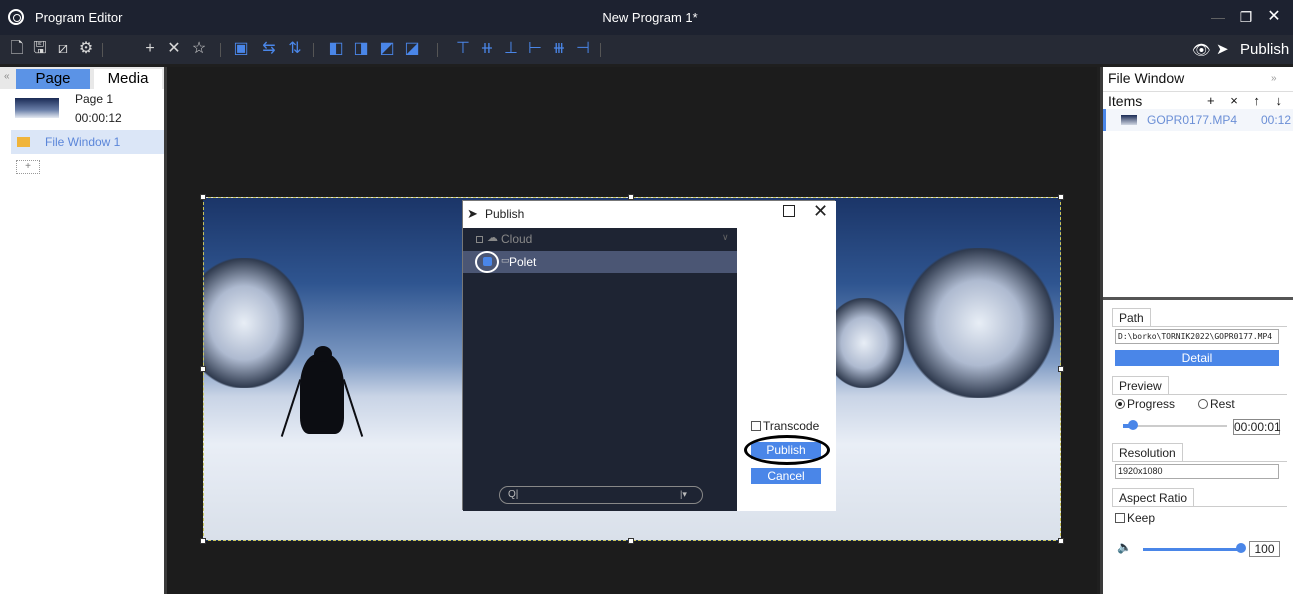 This screenshot has width=1293, height=594. Describe the element at coordinates (53, 79) in the screenshot. I see `tab-page: Page` at that location.